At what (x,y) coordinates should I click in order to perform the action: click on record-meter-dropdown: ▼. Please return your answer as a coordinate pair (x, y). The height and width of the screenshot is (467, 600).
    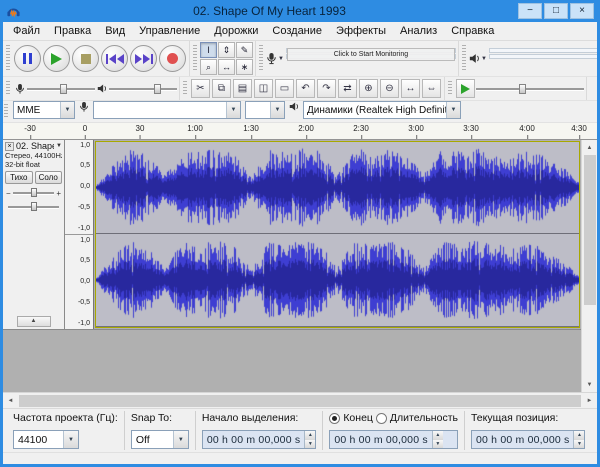
    Looking at the image, I should click on (275, 58).